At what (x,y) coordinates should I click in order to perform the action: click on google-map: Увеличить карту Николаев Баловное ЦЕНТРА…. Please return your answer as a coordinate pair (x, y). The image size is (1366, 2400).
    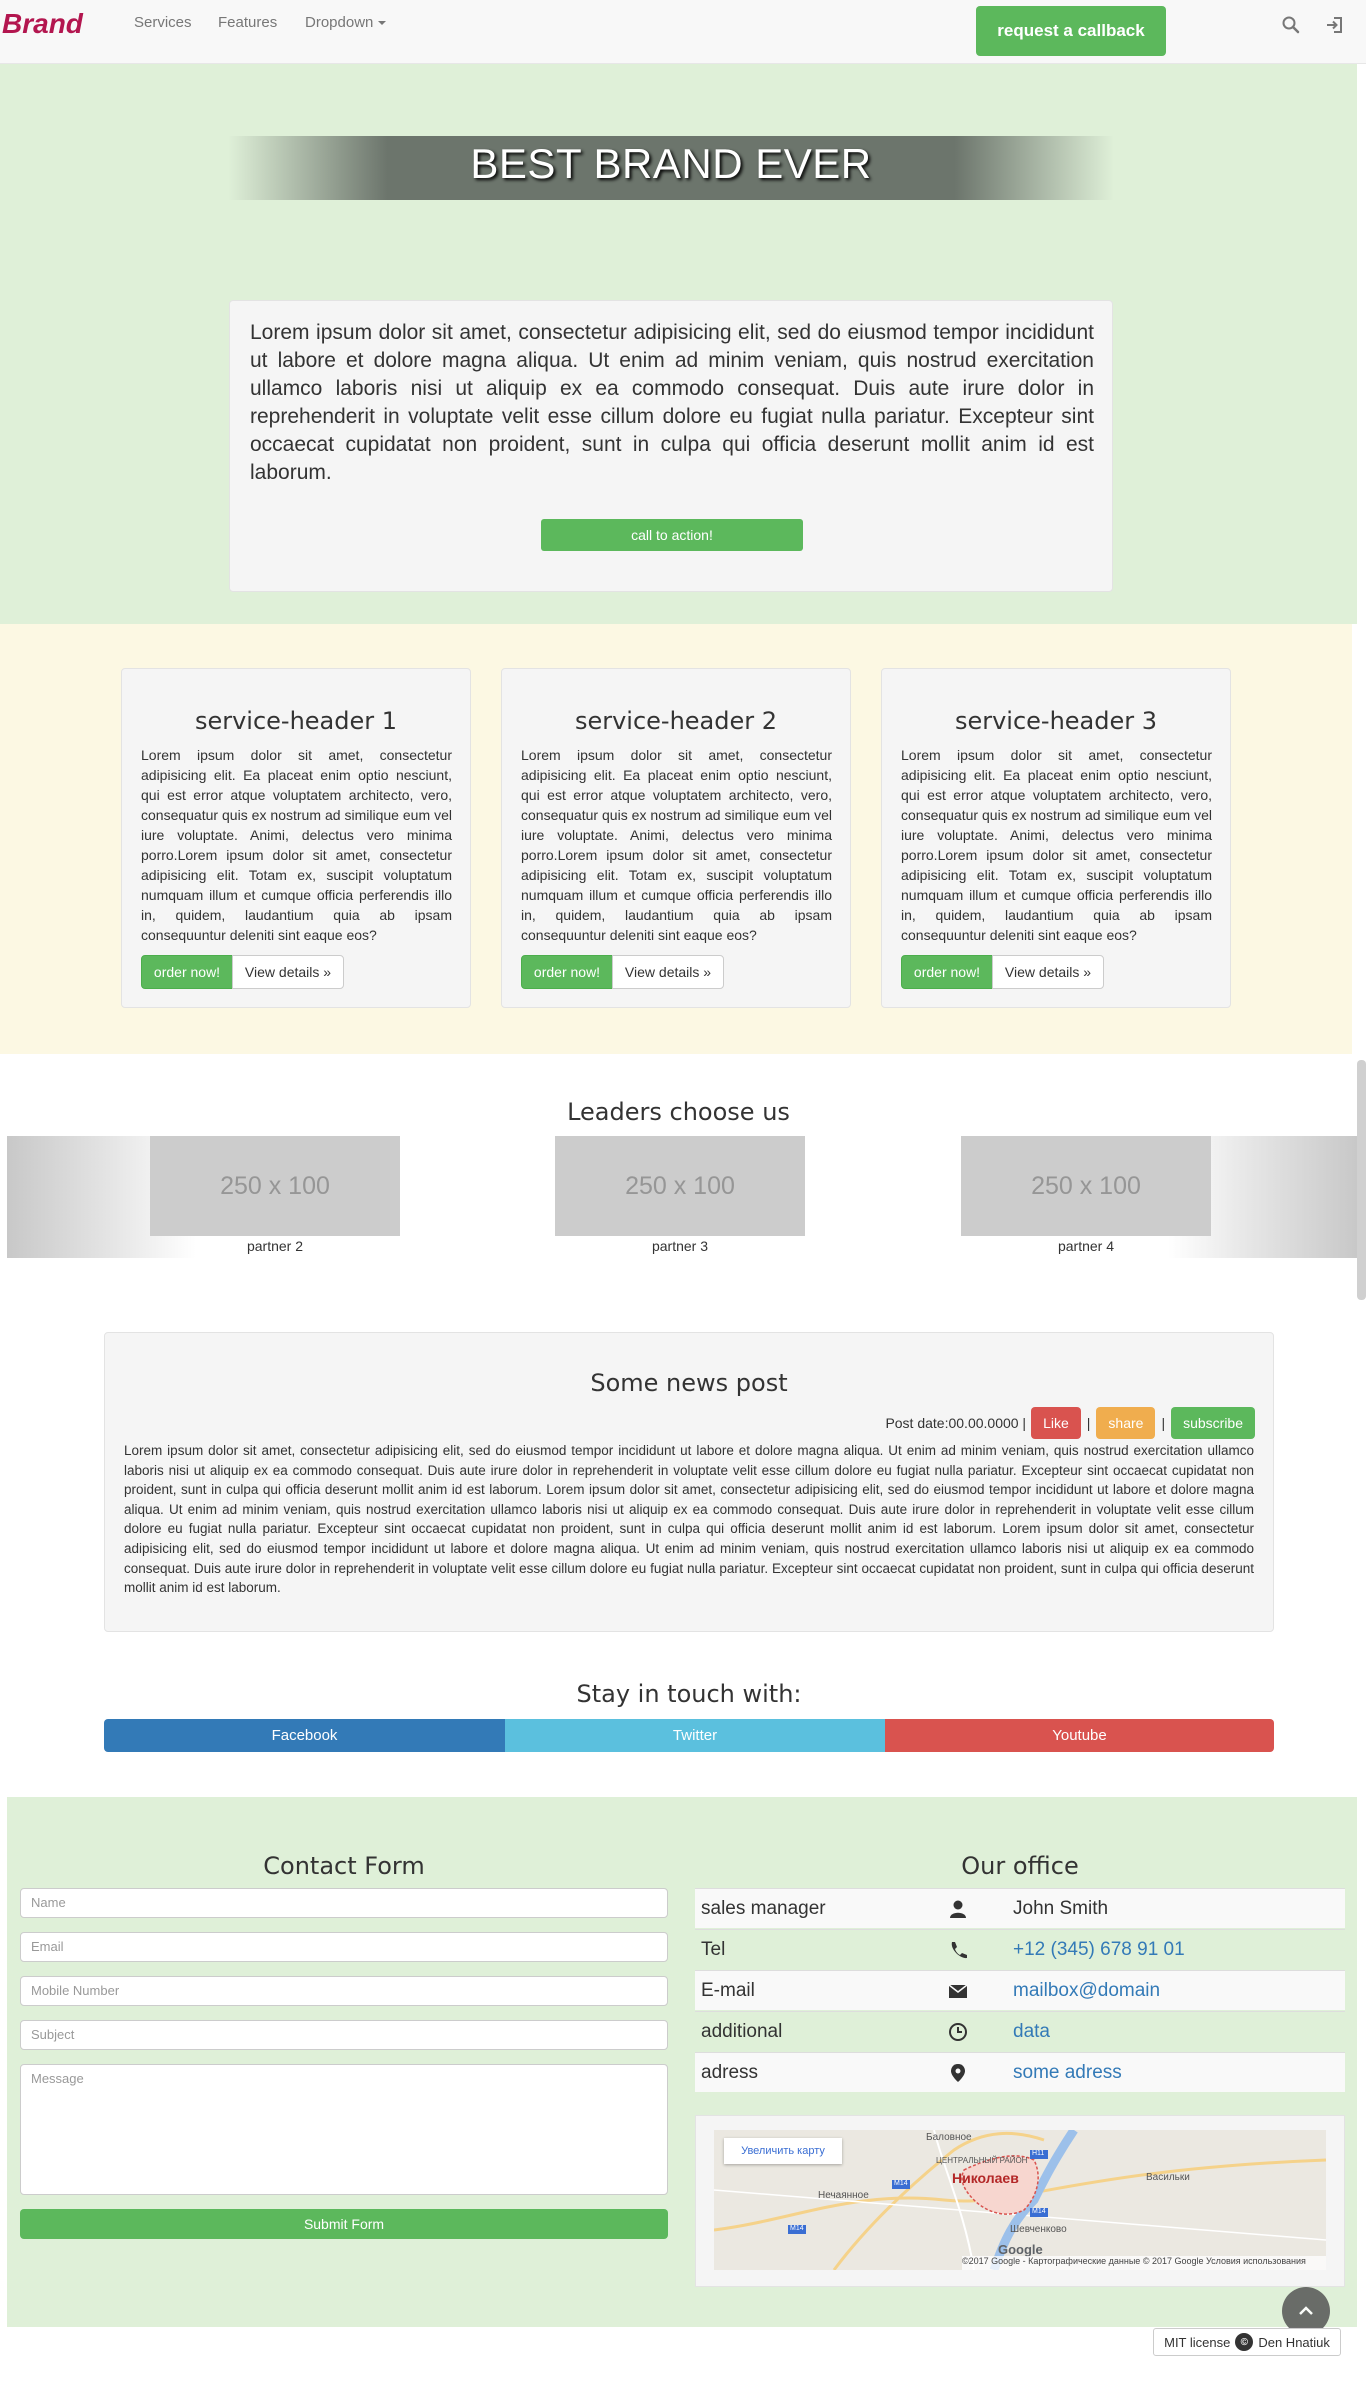
    Looking at the image, I should click on (1020, 2200).